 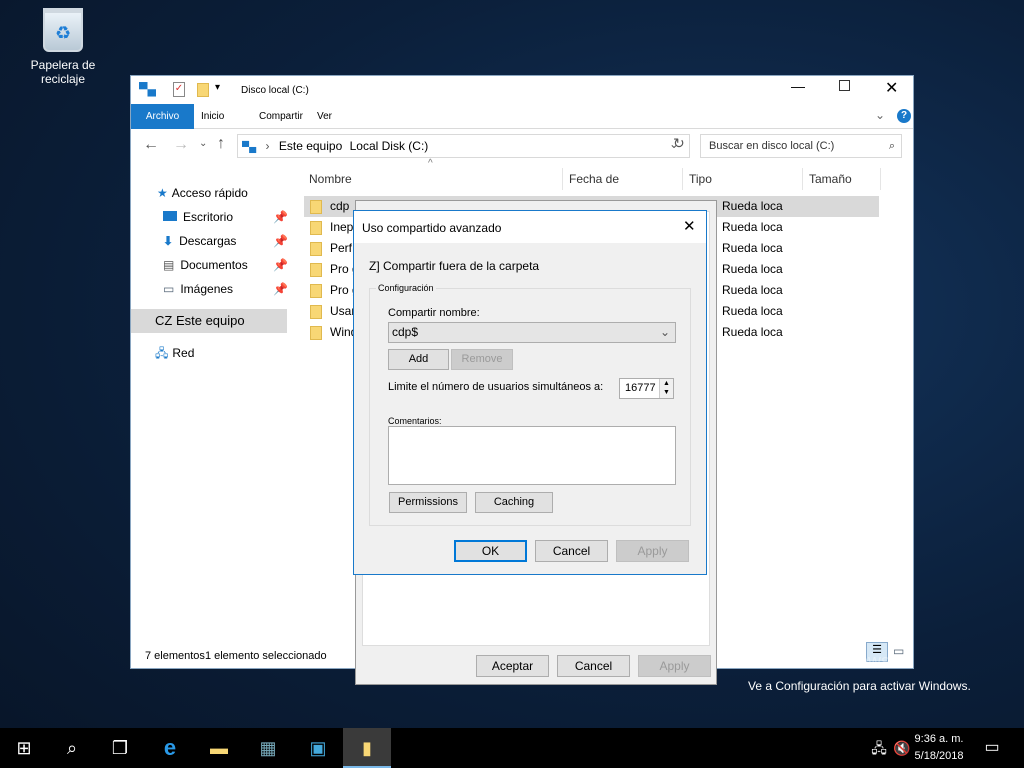 I want to click on internet-explorer-icon: e, so click(x=170, y=748).